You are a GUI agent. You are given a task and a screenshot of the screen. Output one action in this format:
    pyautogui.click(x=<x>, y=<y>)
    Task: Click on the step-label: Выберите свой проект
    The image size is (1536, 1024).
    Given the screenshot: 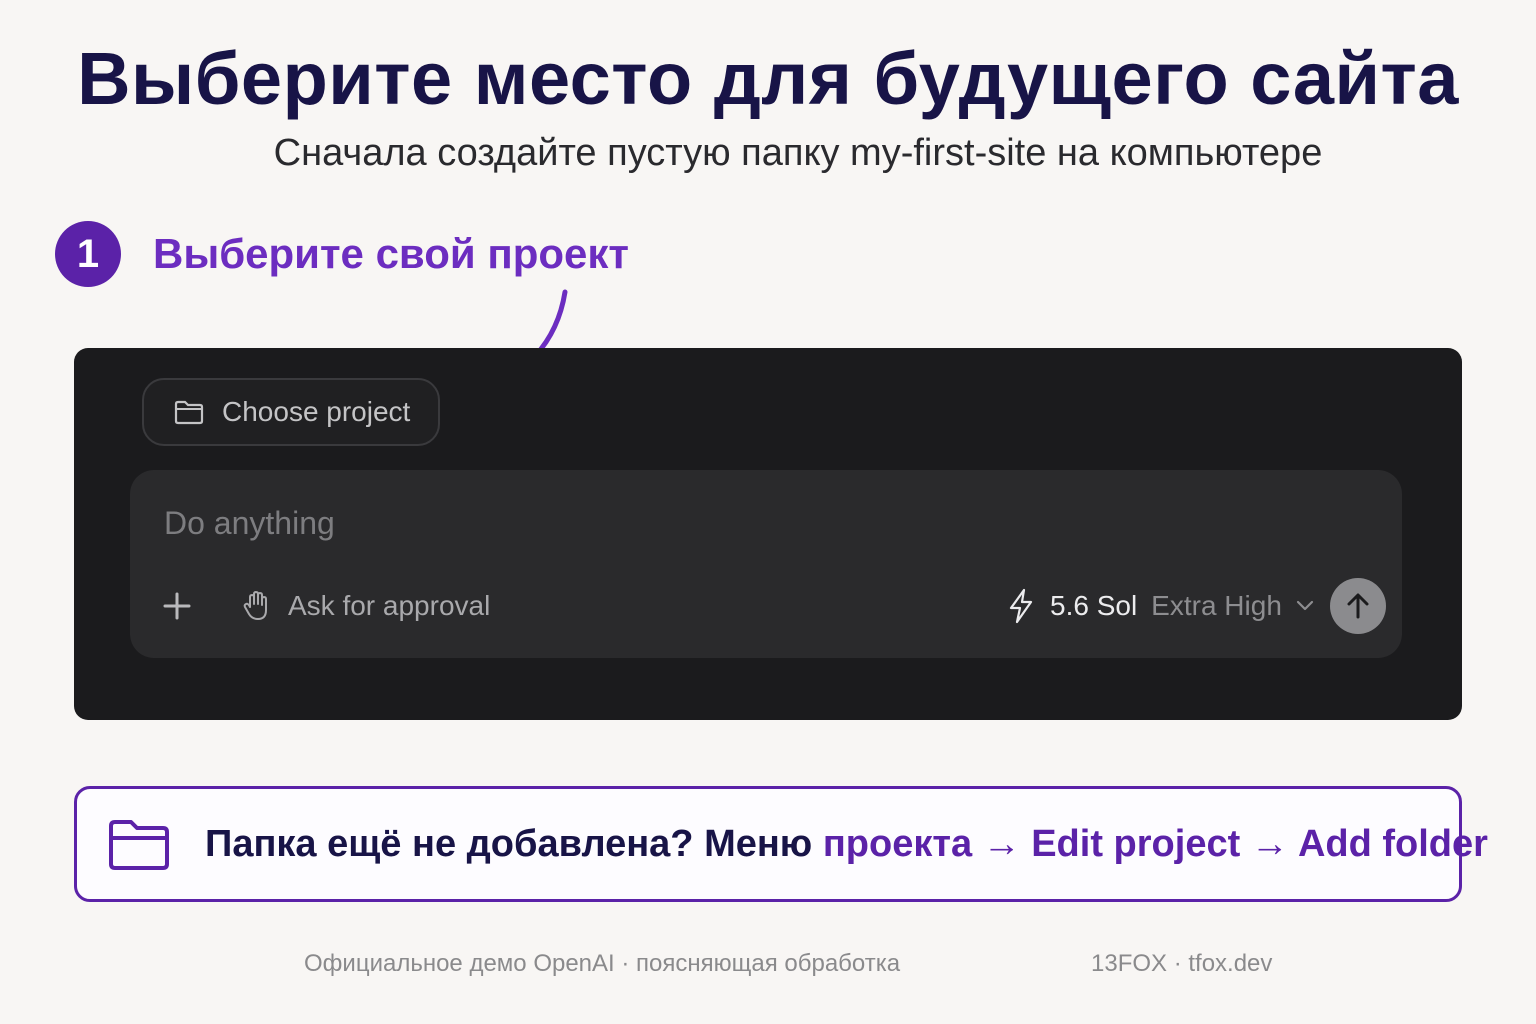 What is the action you would take?
    pyautogui.click(x=391, y=253)
    